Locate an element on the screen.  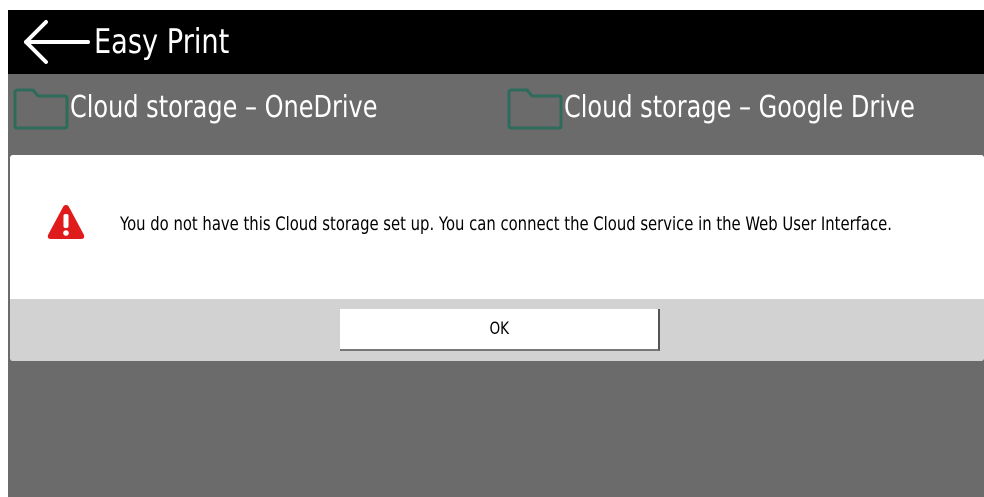
dialog-footer: OK is located at coordinates (497, 330).